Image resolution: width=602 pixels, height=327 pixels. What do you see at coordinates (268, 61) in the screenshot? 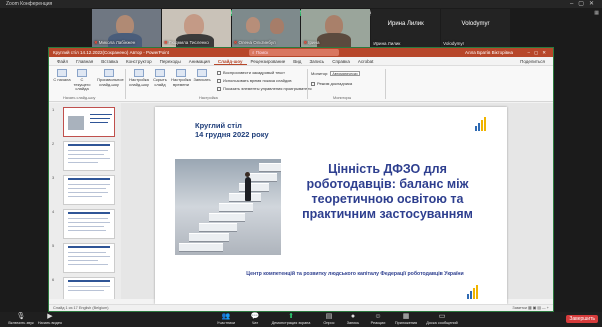
I see `tab-review: Рецензирование` at bounding box center [268, 61].